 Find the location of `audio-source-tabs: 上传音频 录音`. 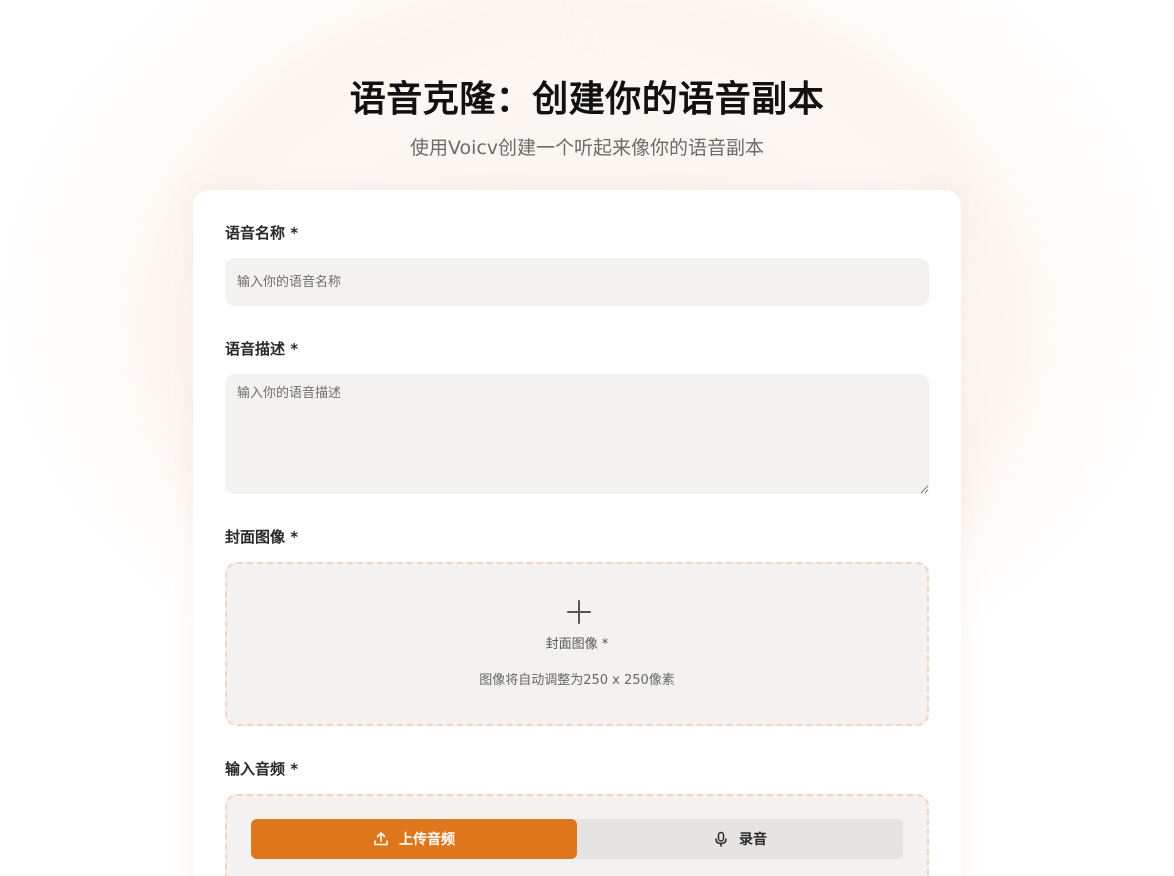

audio-source-tabs: 上传音频 录音 is located at coordinates (577, 839).